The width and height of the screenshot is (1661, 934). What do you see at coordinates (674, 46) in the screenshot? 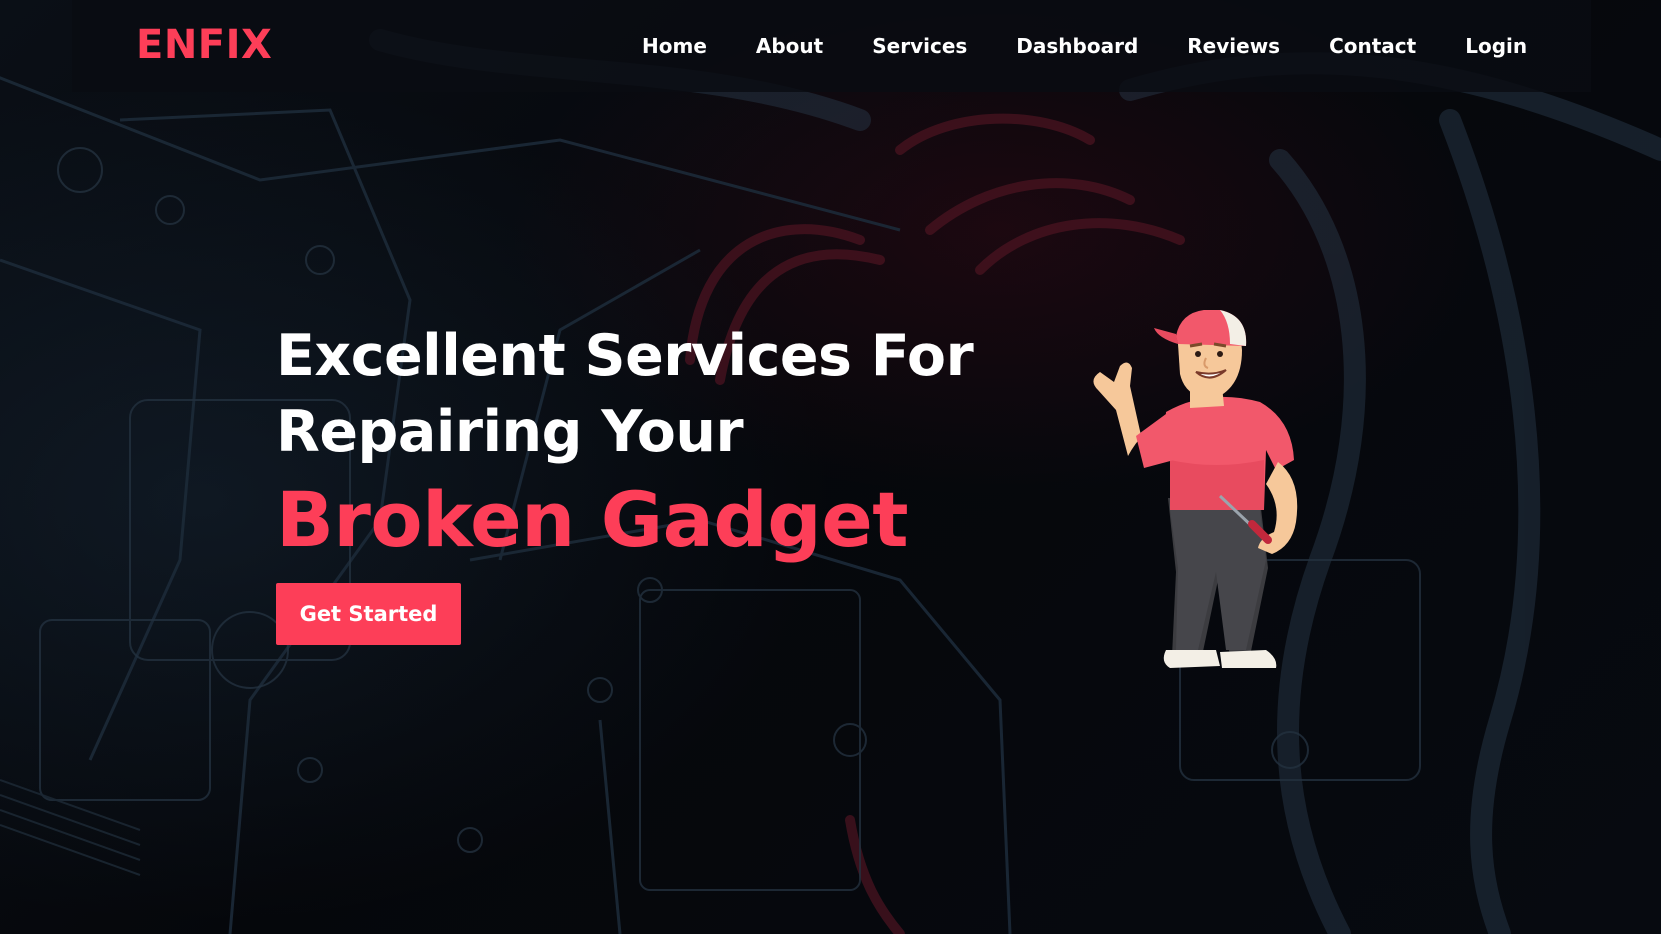
I see `nav-item-home: Home` at bounding box center [674, 46].